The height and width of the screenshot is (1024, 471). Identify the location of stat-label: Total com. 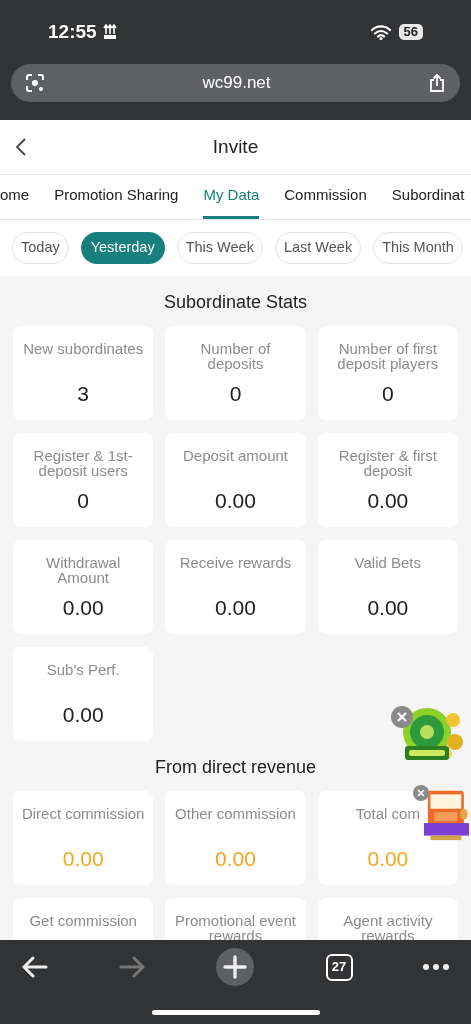
(387, 815).